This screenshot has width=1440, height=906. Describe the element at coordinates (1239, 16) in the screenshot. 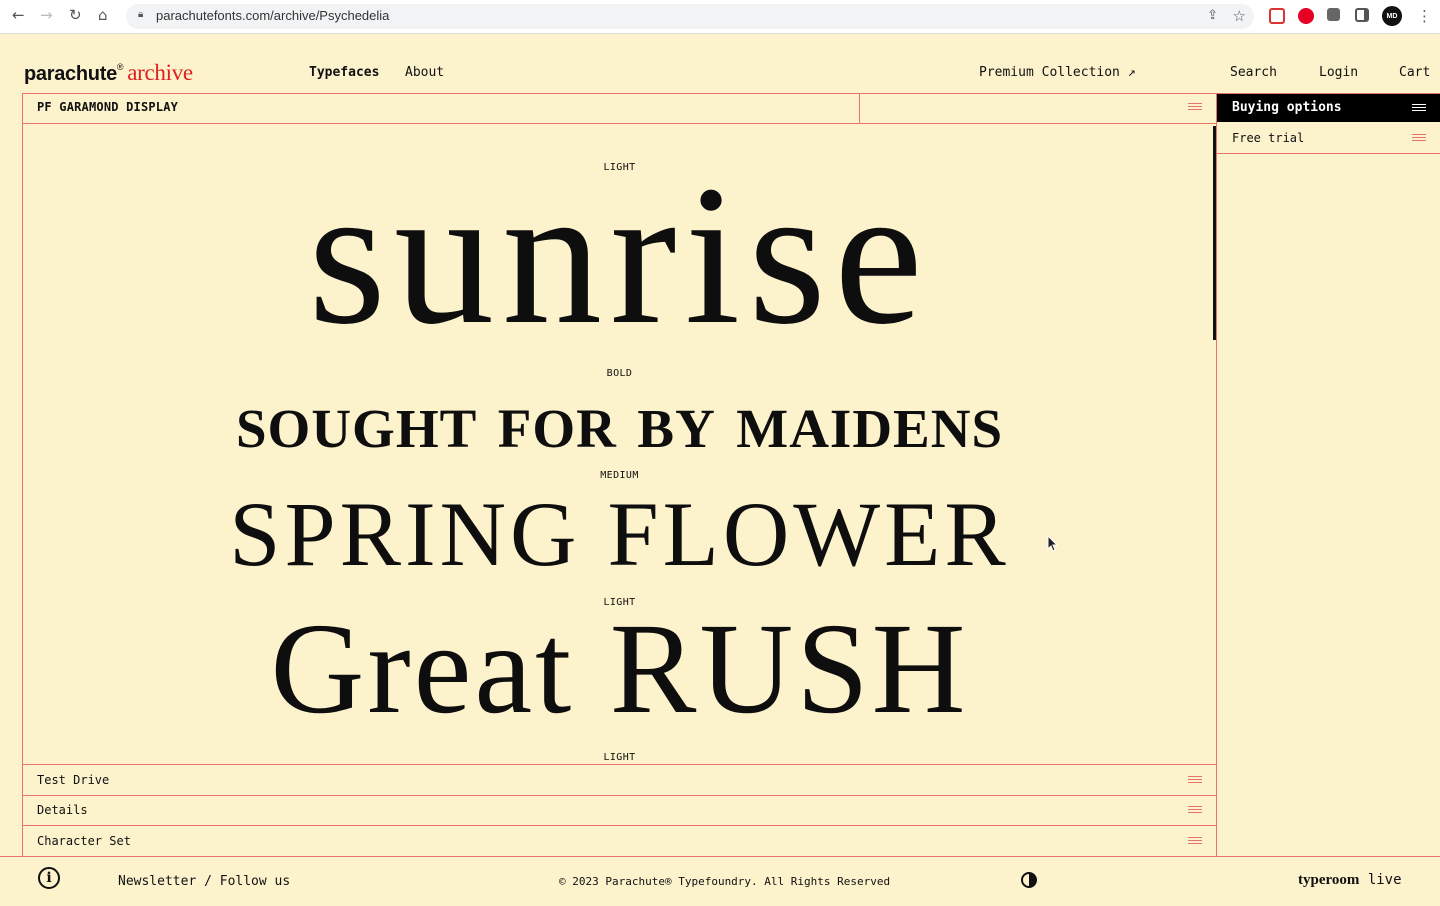

I see `bookmark-star-icon: ☆` at that location.